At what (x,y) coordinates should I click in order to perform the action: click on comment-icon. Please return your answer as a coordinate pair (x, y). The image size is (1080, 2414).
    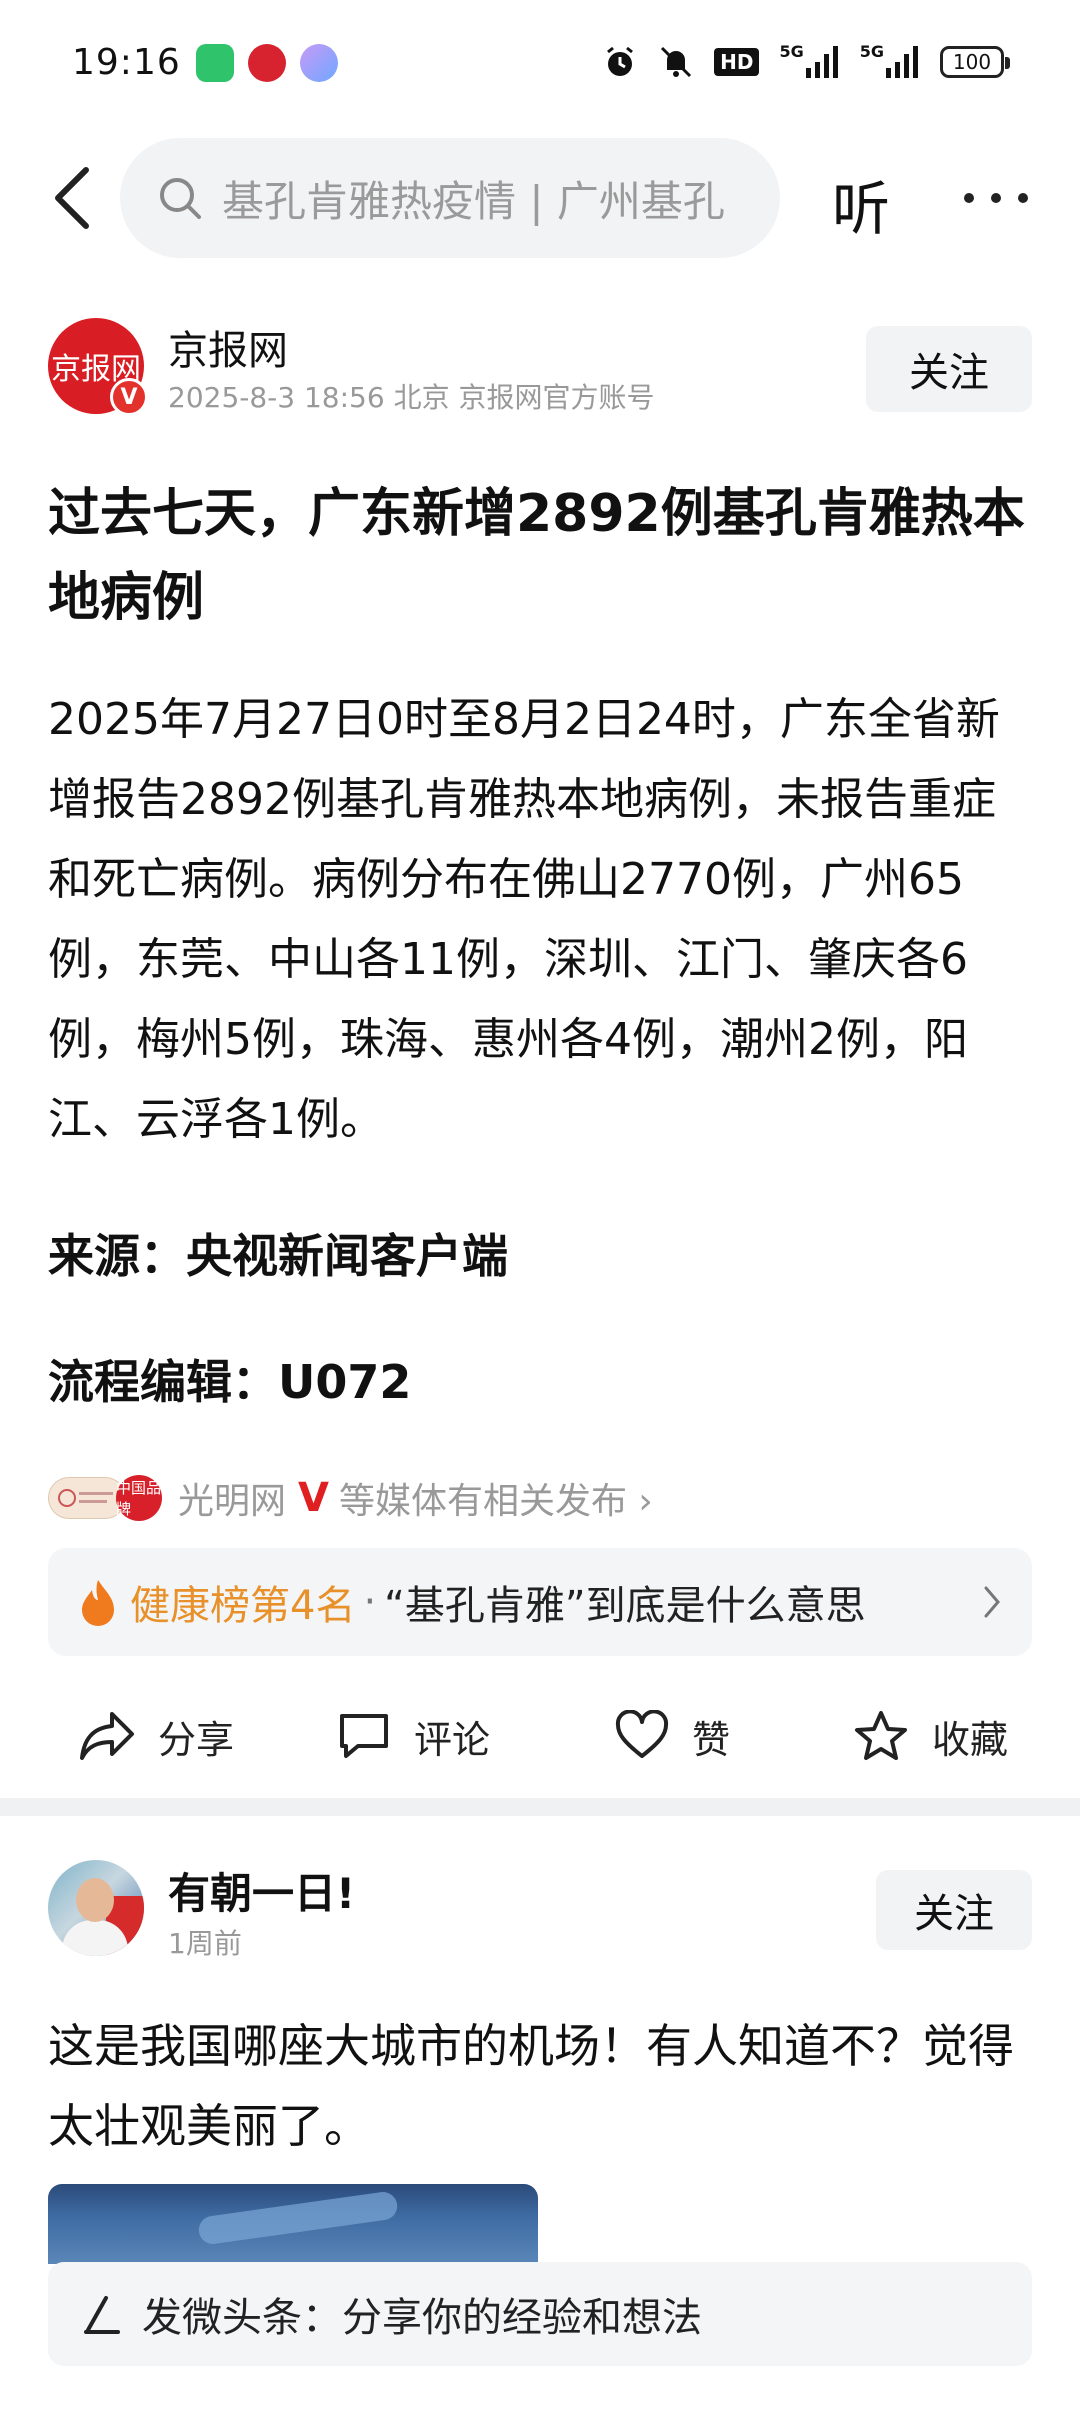
    Looking at the image, I should click on (364, 1736).